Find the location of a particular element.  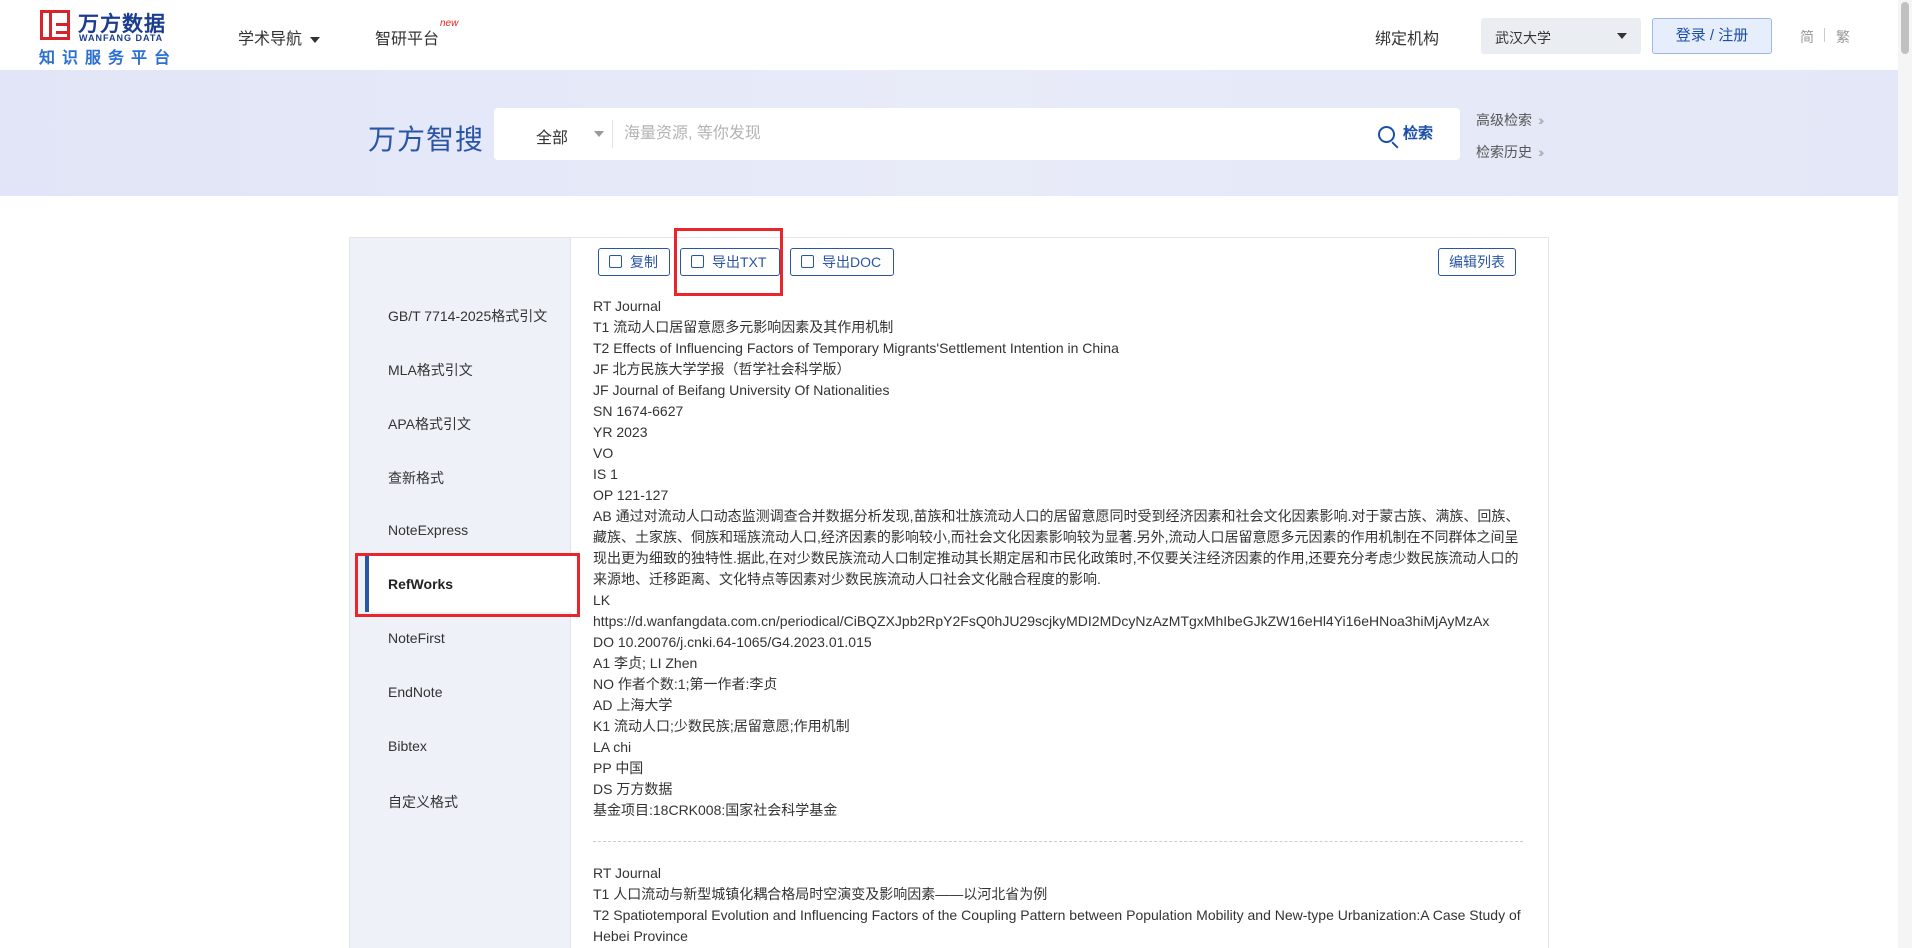

record-field-ad: AD 上海大学 is located at coordinates (633, 705).